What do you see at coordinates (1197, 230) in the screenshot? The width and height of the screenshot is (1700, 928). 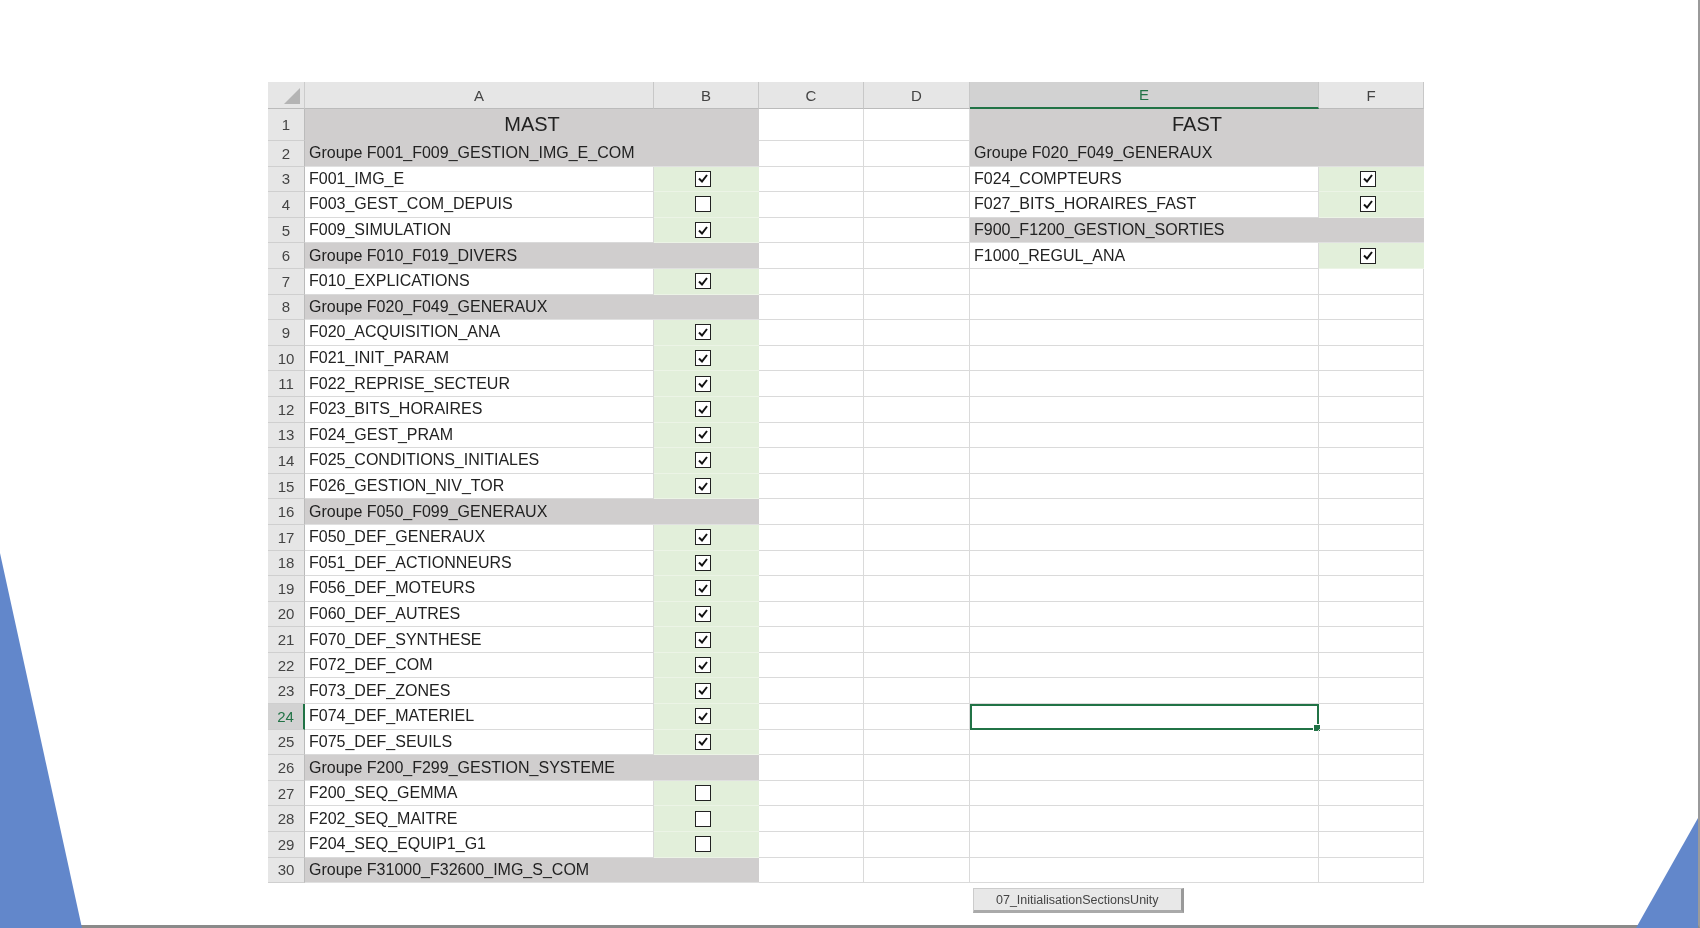 I see `group-header: F900_F1200_GESTION_SORTIES` at bounding box center [1197, 230].